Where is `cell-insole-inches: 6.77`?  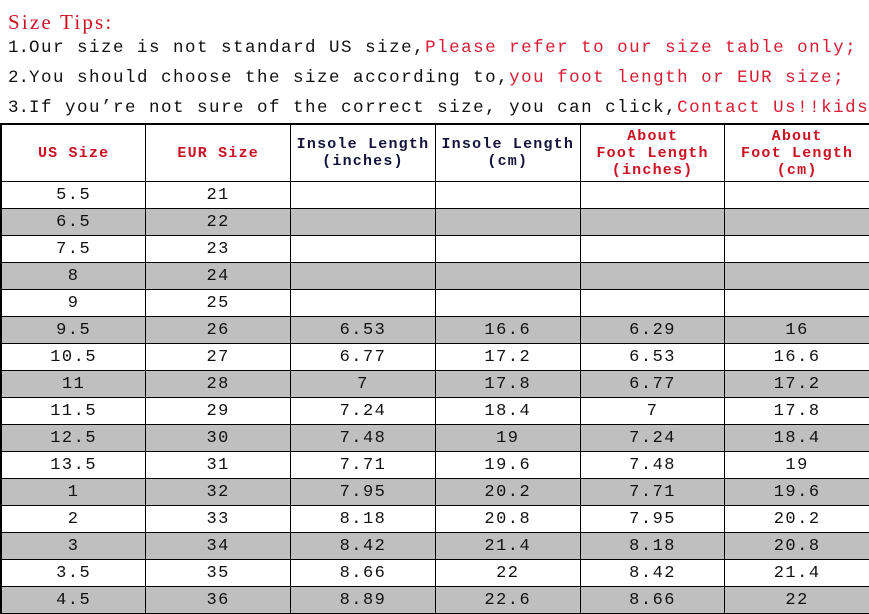 cell-insole-inches: 6.77 is located at coordinates (363, 357).